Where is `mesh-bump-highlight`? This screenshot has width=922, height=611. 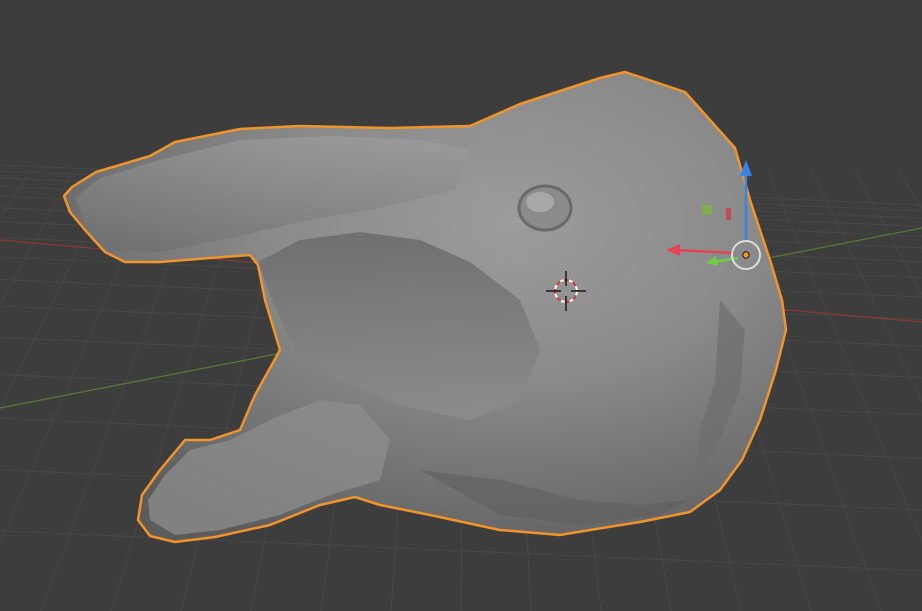
mesh-bump-highlight is located at coordinates (540, 202).